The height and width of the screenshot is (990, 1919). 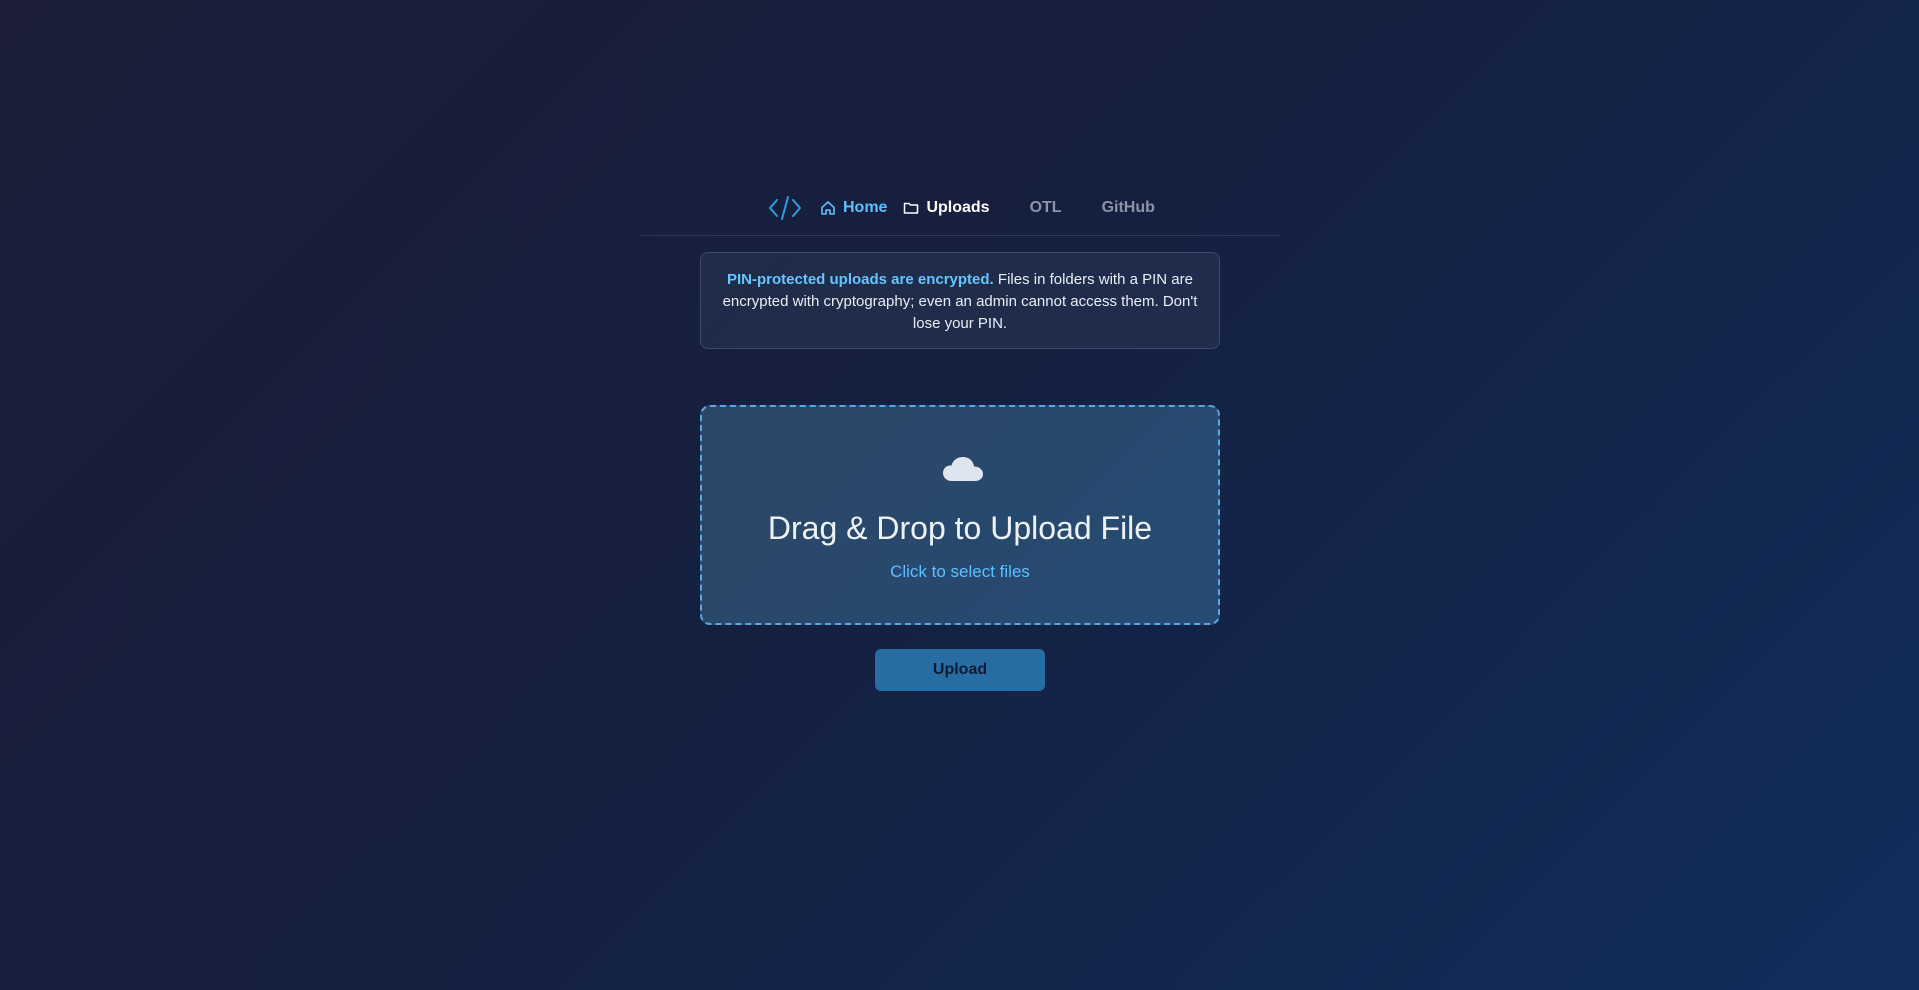 What do you see at coordinates (911, 208) in the screenshot?
I see `folder-icon` at bounding box center [911, 208].